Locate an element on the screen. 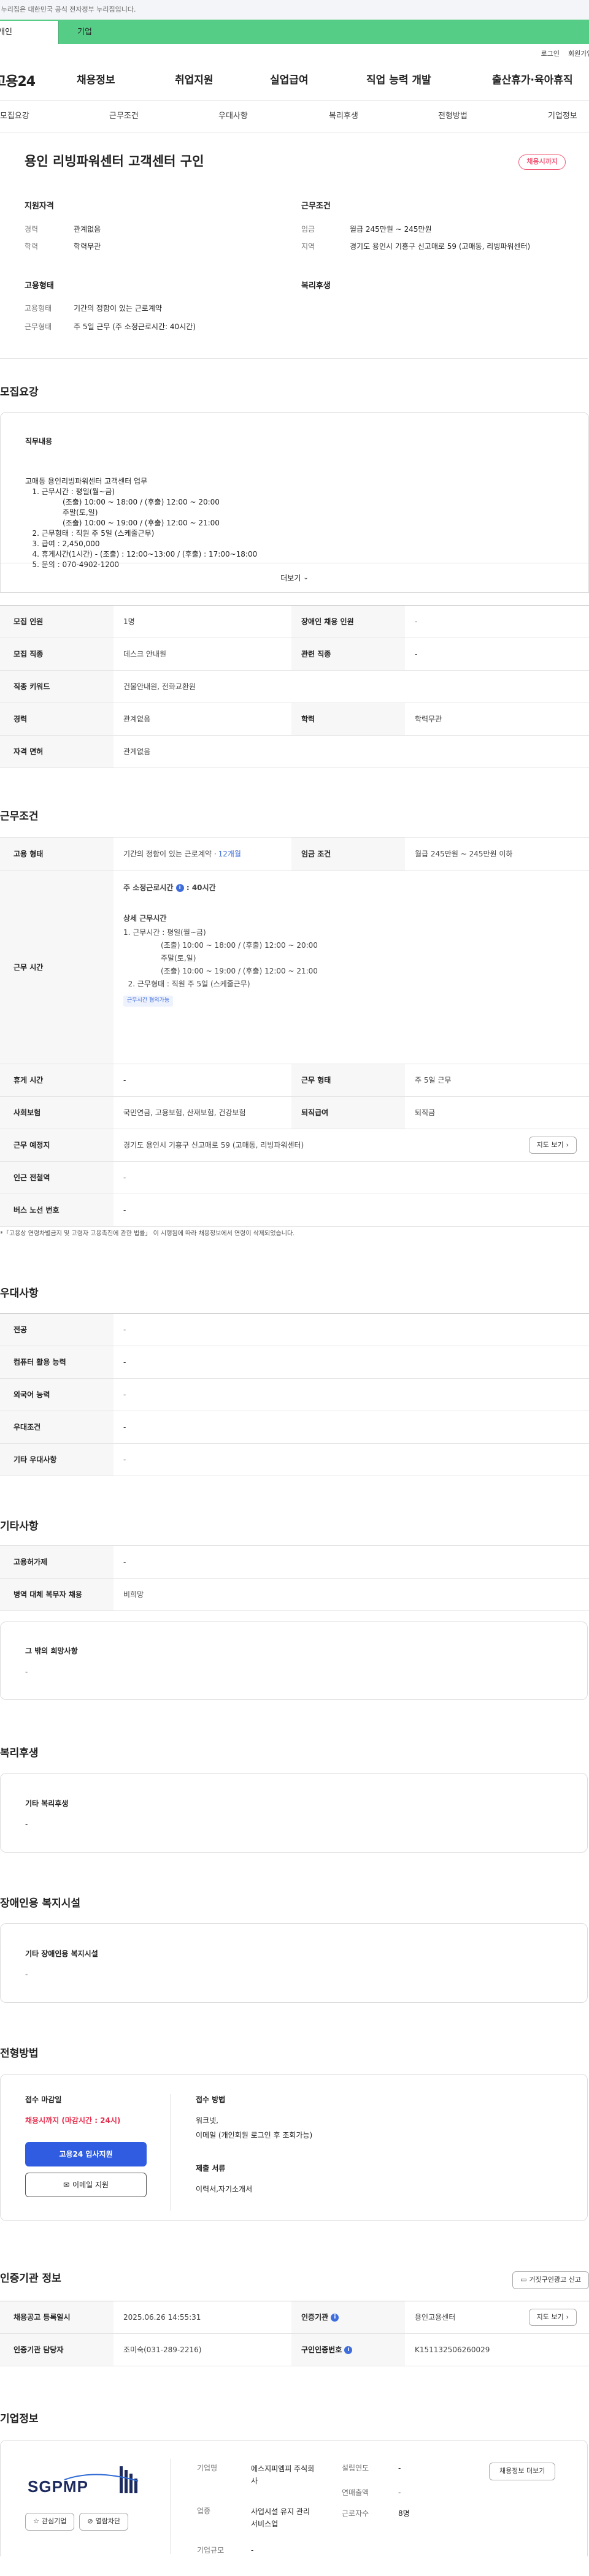 Image resolution: width=589 pixels, height=2576 pixels. signup-link: 회원가입 is located at coordinates (578, 54).